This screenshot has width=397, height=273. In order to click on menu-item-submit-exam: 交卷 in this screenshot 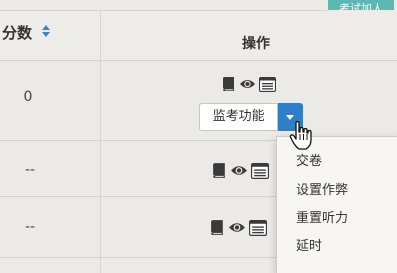, I will do `click(309, 159)`.